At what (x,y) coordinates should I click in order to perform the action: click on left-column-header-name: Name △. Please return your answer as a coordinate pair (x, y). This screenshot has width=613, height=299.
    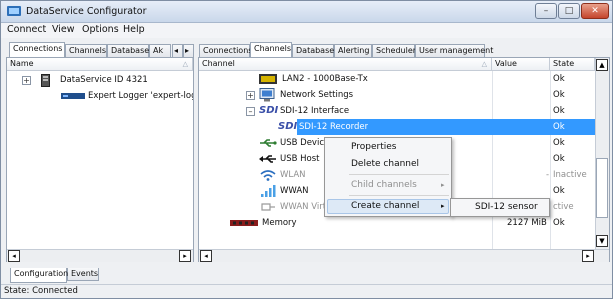
    Looking at the image, I should click on (100, 64).